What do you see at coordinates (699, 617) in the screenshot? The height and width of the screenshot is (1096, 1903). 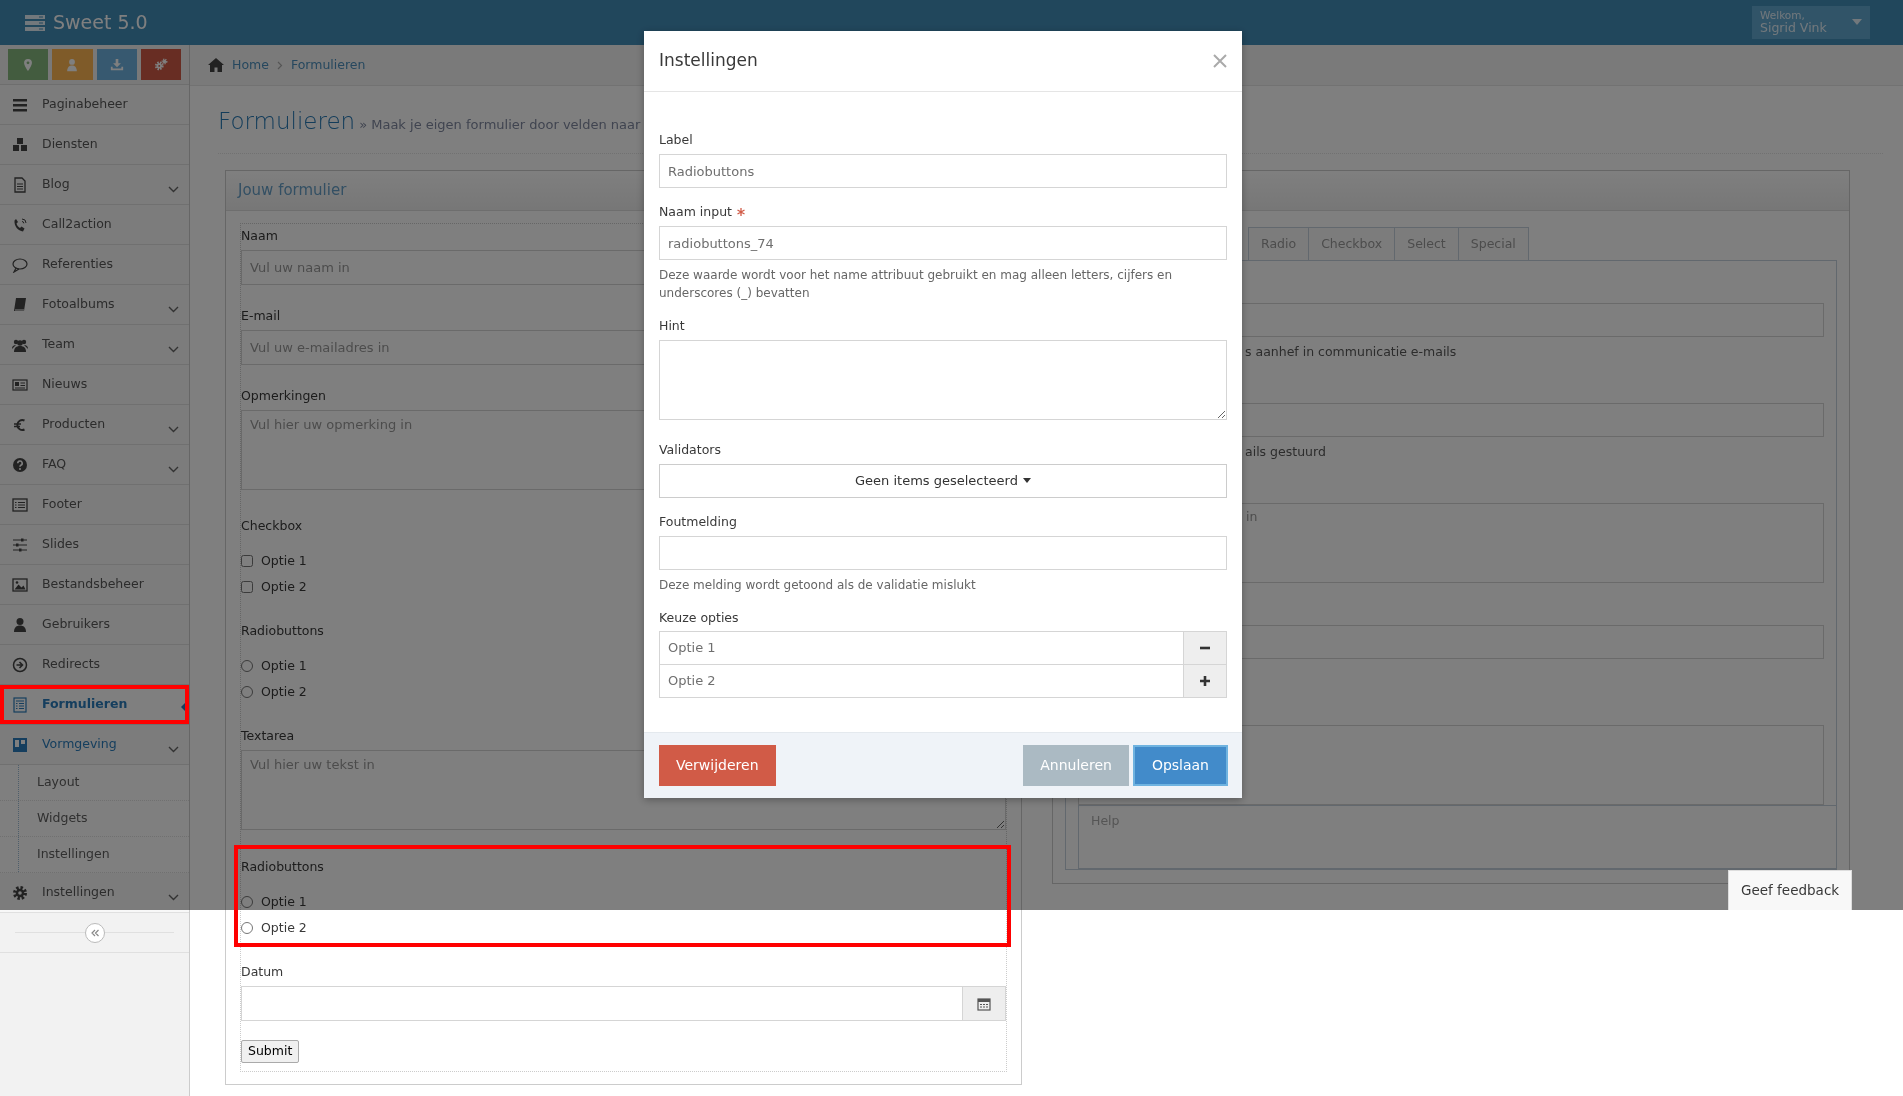 I see `field-label: Keuze opties` at bounding box center [699, 617].